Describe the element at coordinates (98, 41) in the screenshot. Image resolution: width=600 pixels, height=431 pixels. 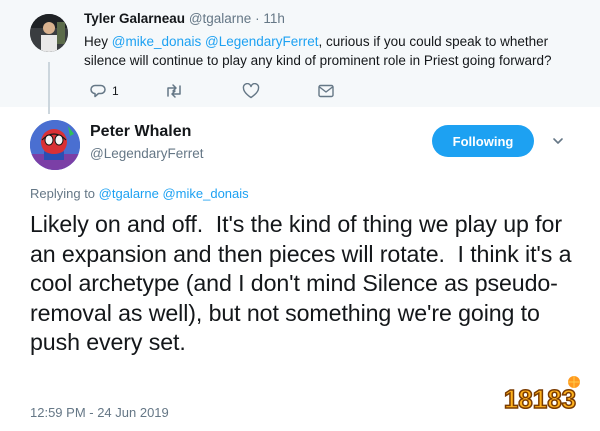
I see `parent-text-before: Hey` at that location.